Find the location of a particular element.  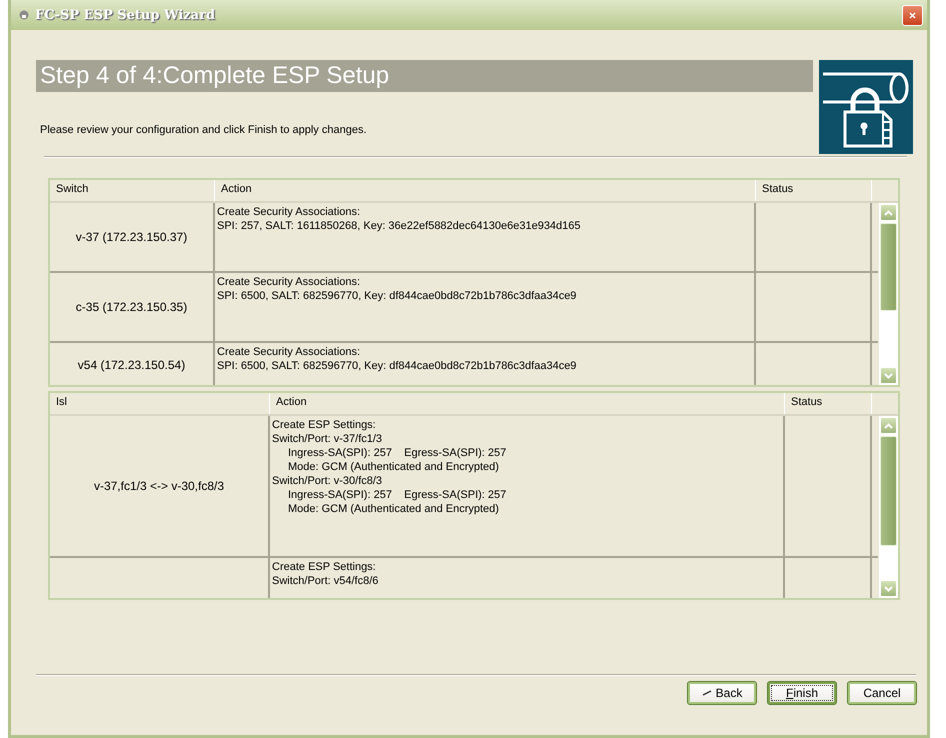

table-cell: v-37 (172.23.150.37) is located at coordinates (132, 237).